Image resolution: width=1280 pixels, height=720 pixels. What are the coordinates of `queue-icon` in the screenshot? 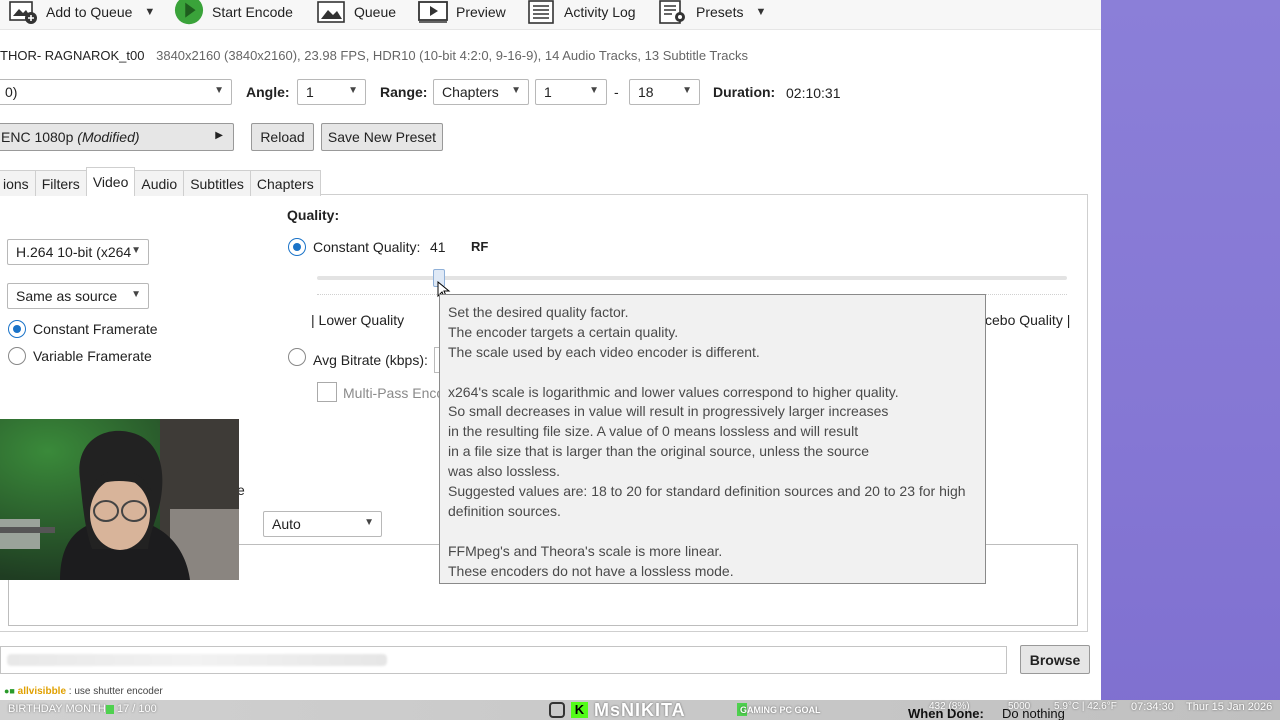 It's located at (331, 12).